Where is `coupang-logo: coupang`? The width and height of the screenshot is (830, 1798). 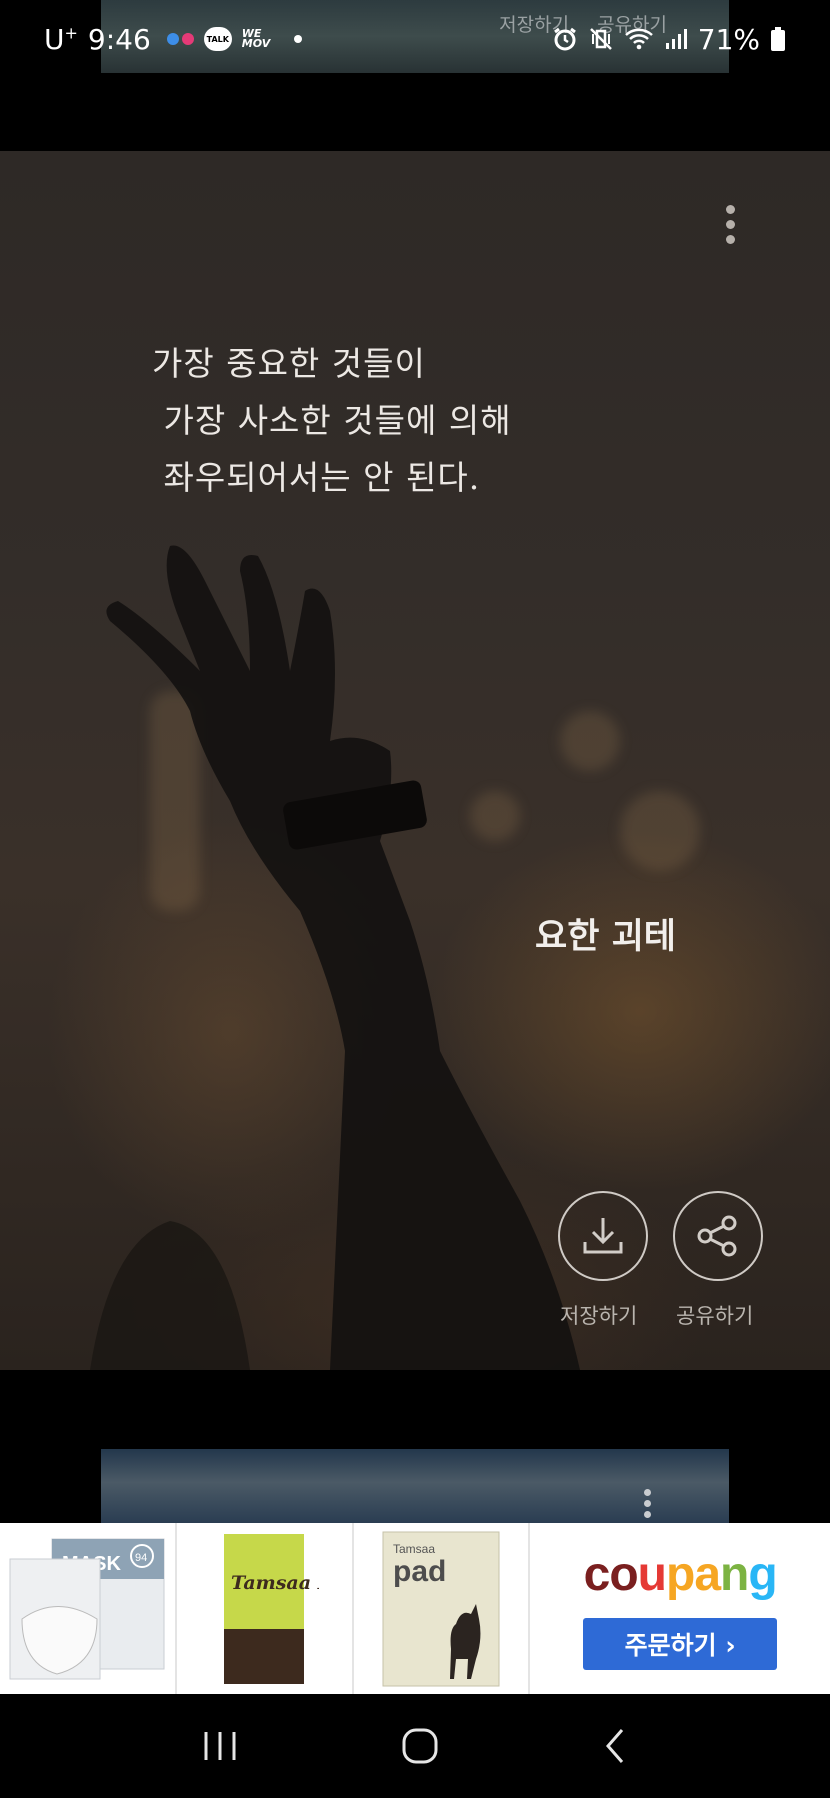 coupang-logo: coupang is located at coordinates (680, 1574).